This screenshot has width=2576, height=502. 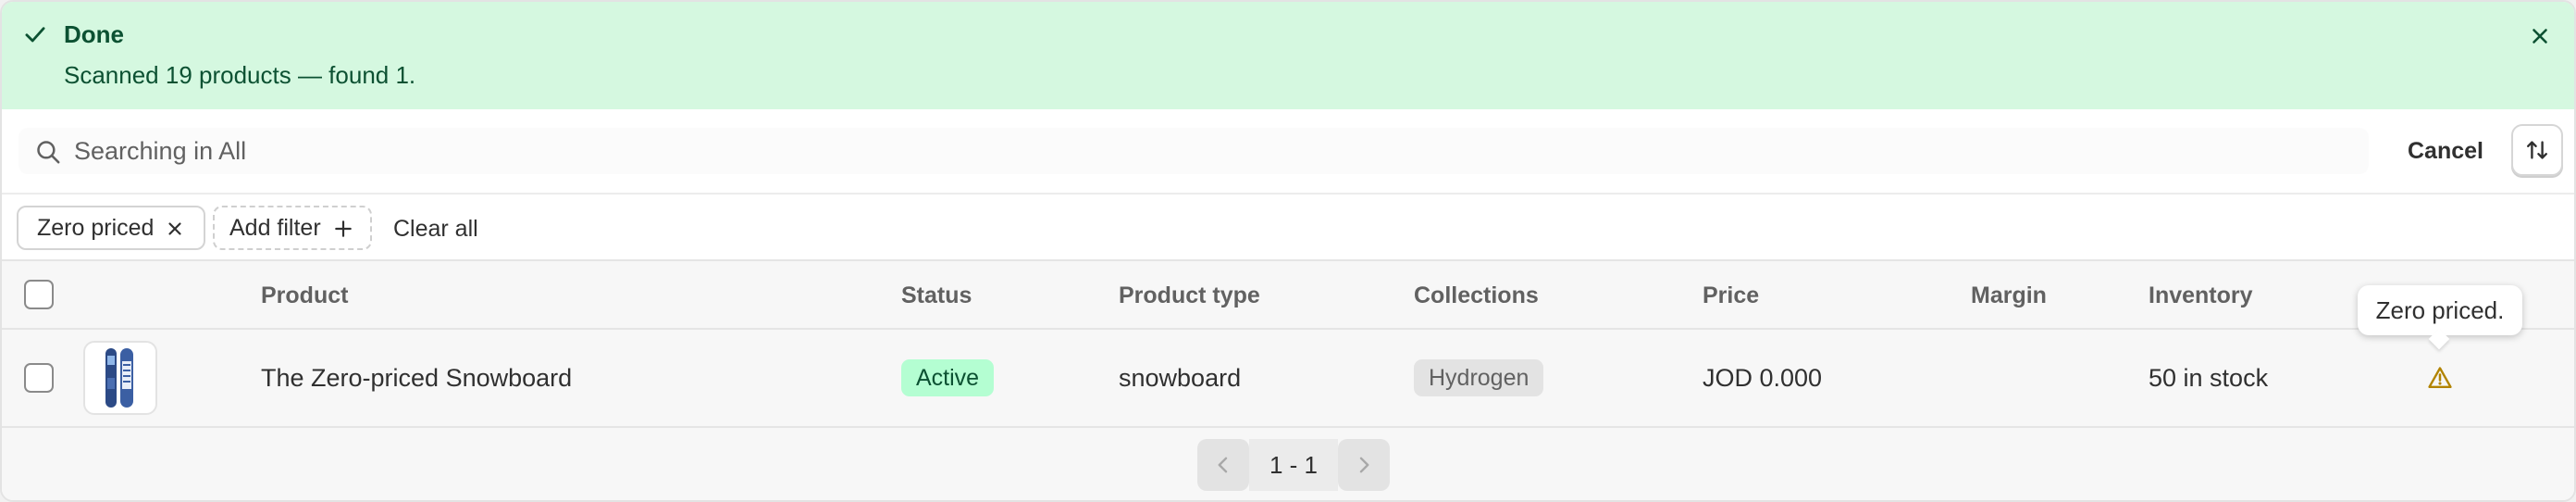 What do you see at coordinates (2540, 36) in the screenshot?
I see `close-icon` at bounding box center [2540, 36].